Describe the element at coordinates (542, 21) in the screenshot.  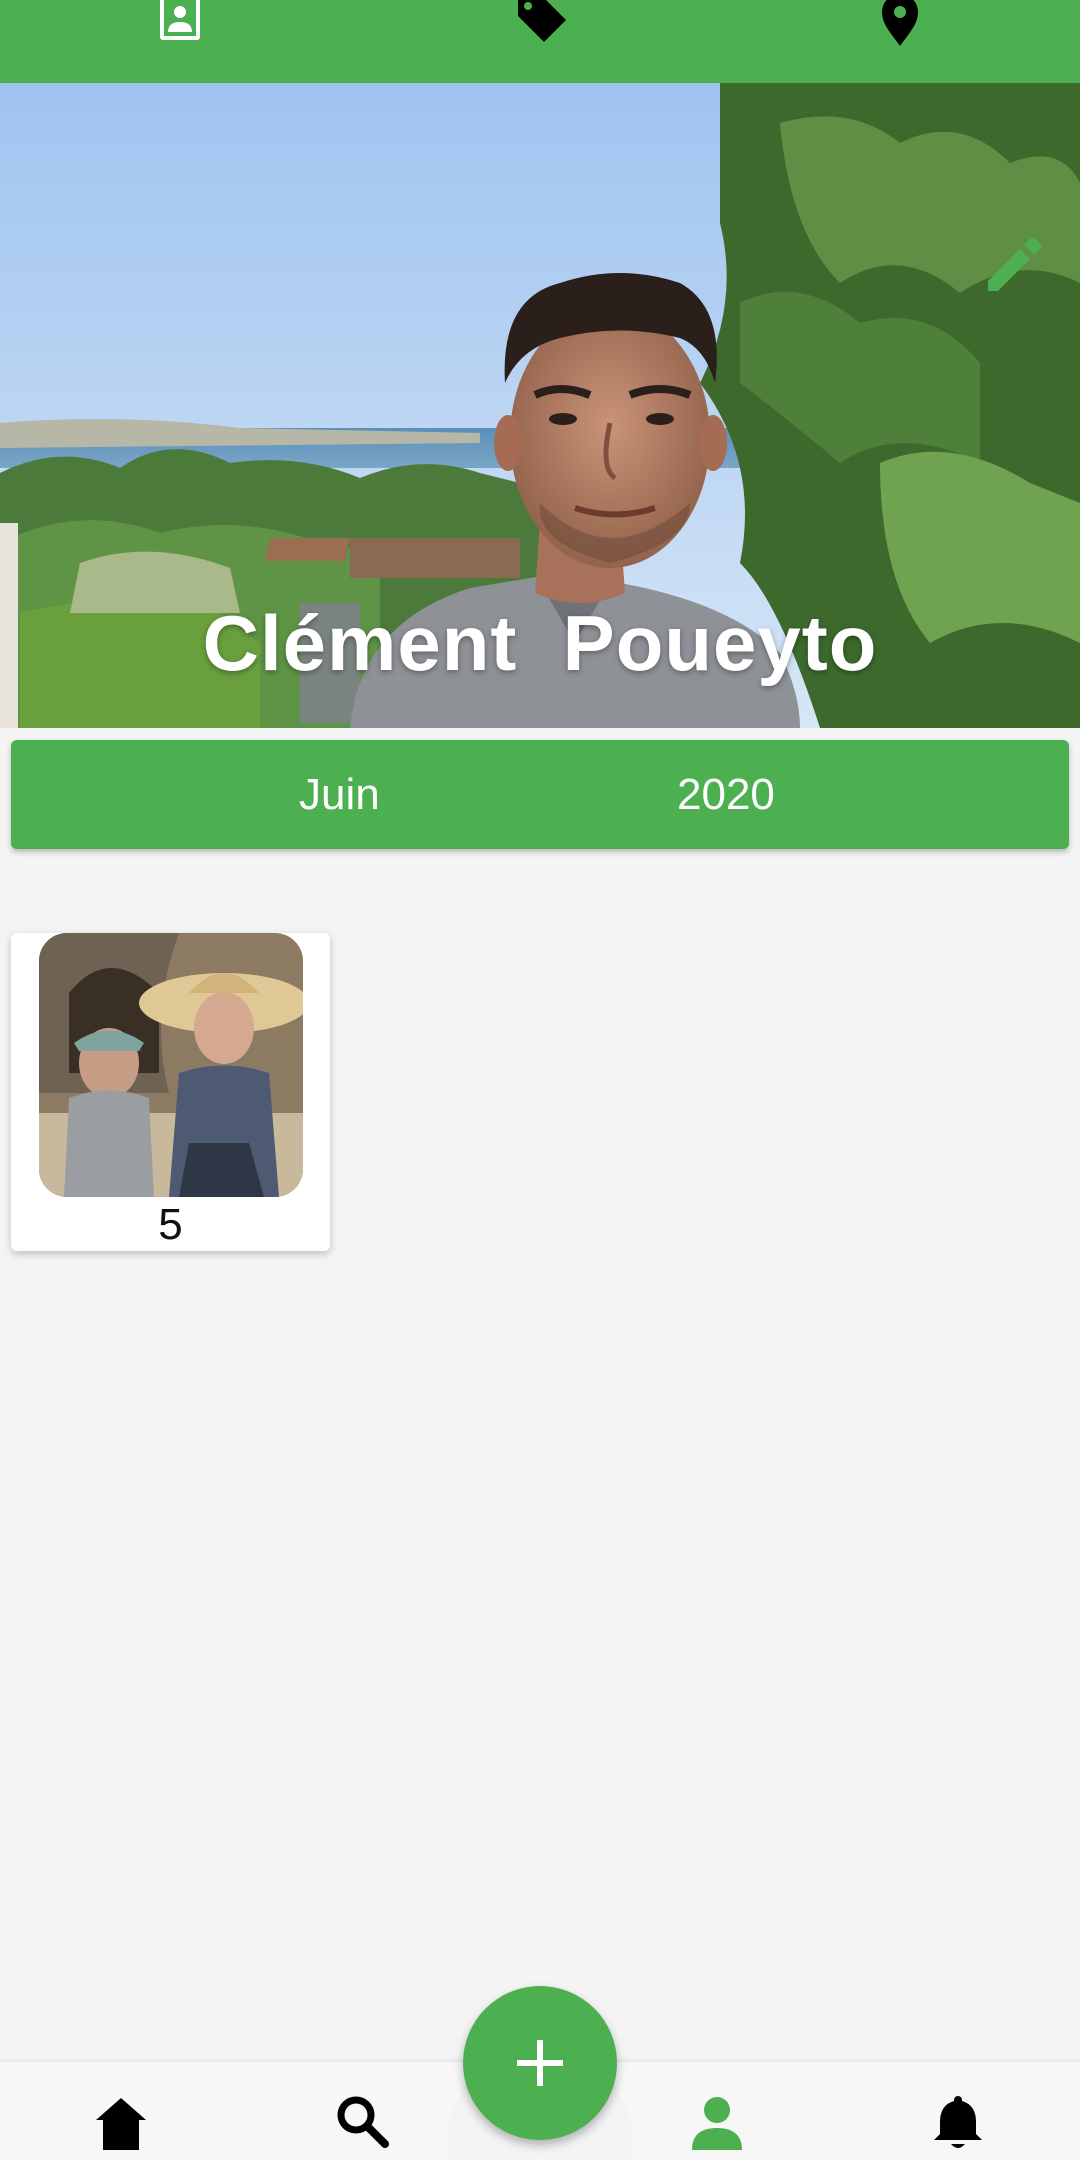
I see `tag-icon` at that location.